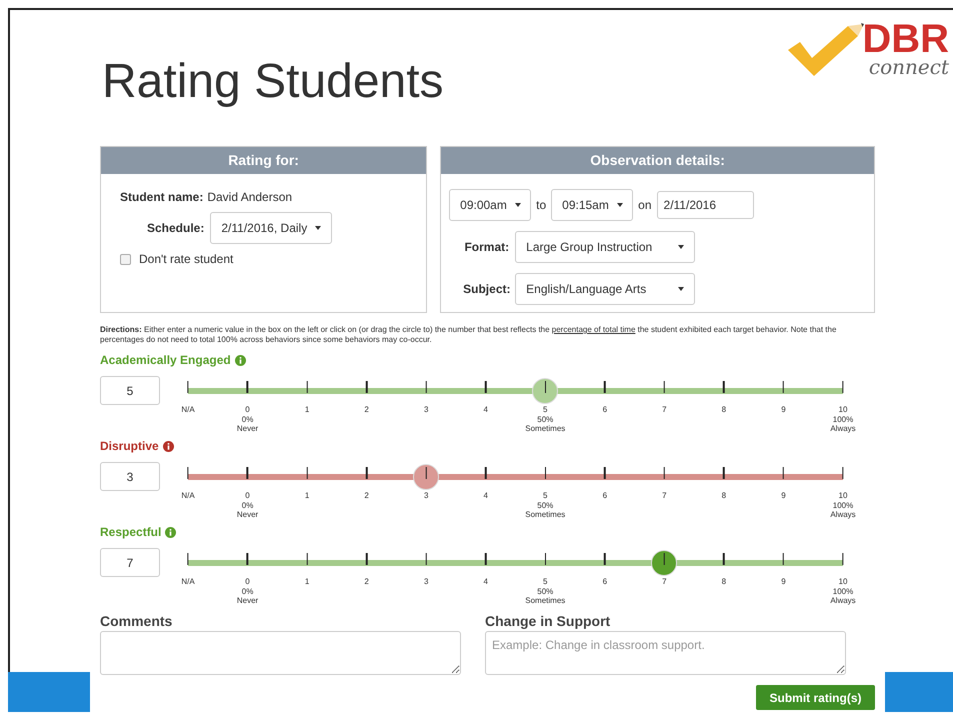  What do you see at coordinates (271, 228) in the screenshot?
I see `schedule-select: 2/11/2016, Daily` at bounding box center [271, 228].